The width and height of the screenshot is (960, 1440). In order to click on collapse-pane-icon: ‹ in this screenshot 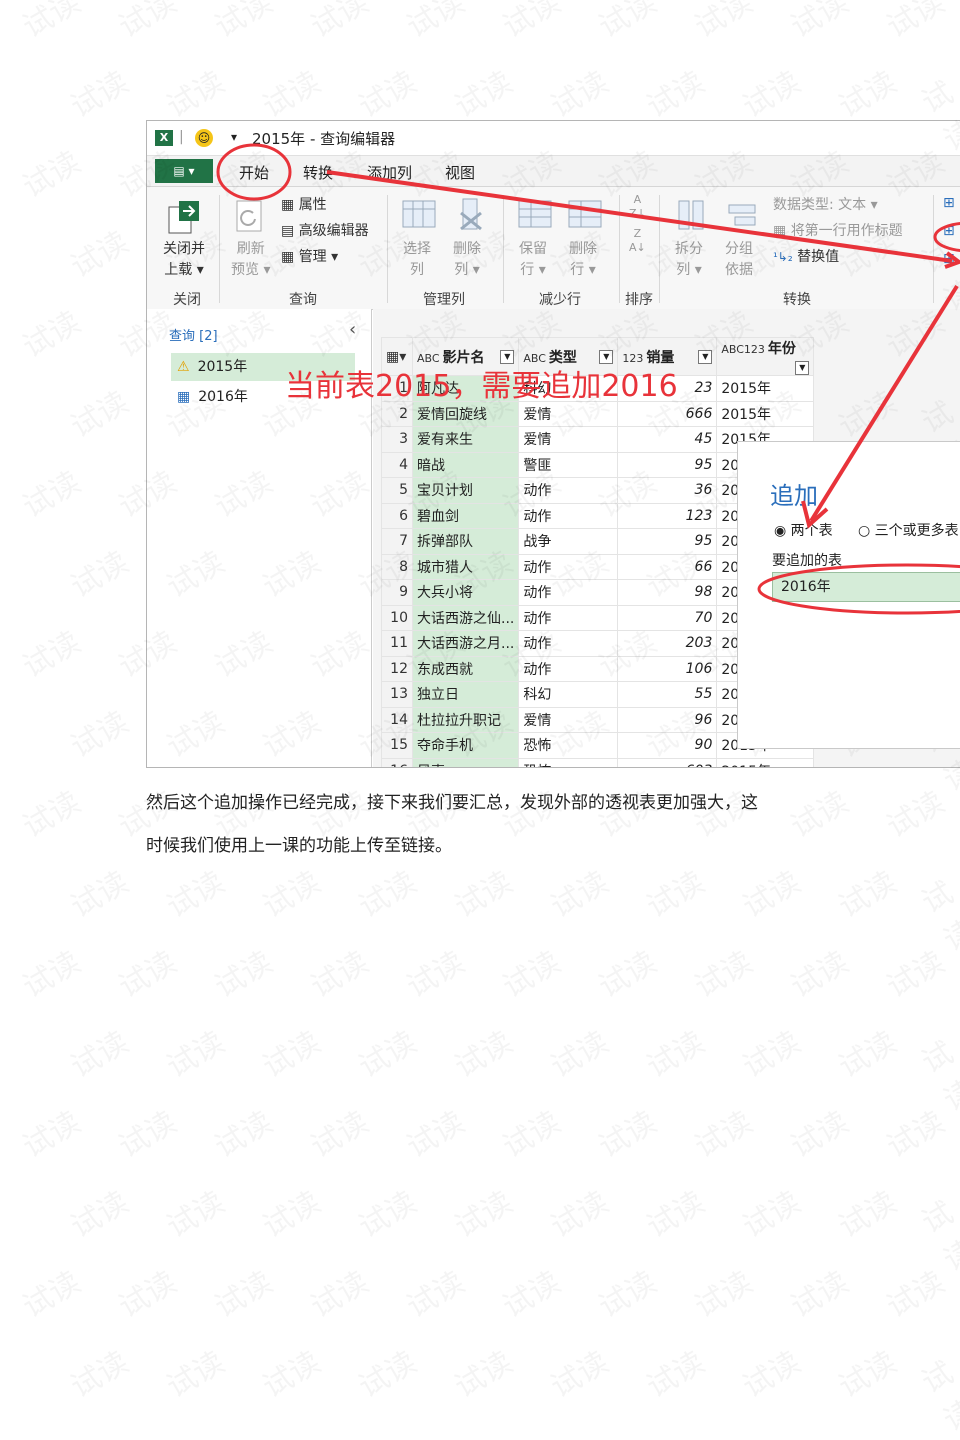, I will do `click(352, 329)`.